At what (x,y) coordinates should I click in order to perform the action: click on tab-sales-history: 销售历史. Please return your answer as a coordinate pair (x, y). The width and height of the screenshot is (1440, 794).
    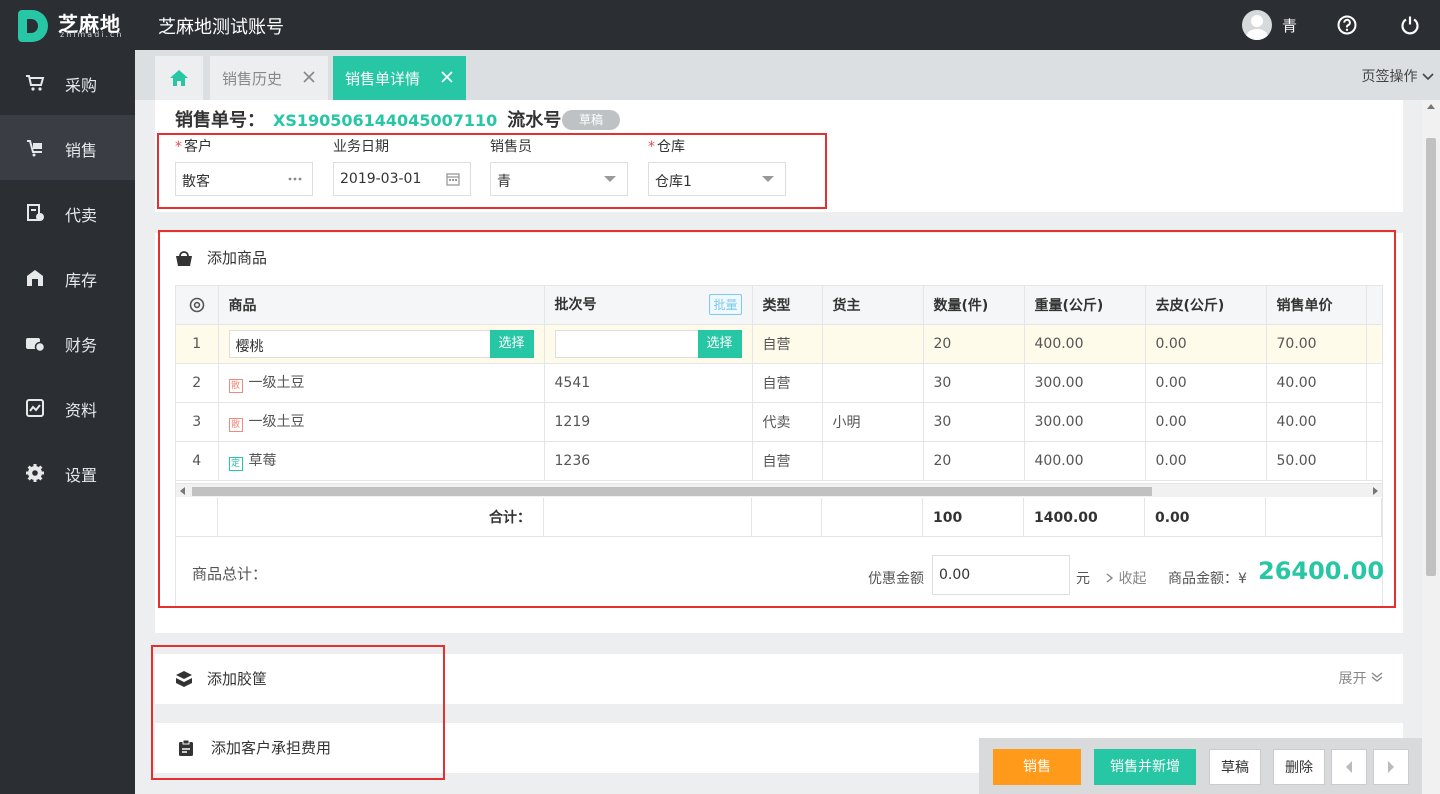
    Looking at the image, I should click on (269, 78).